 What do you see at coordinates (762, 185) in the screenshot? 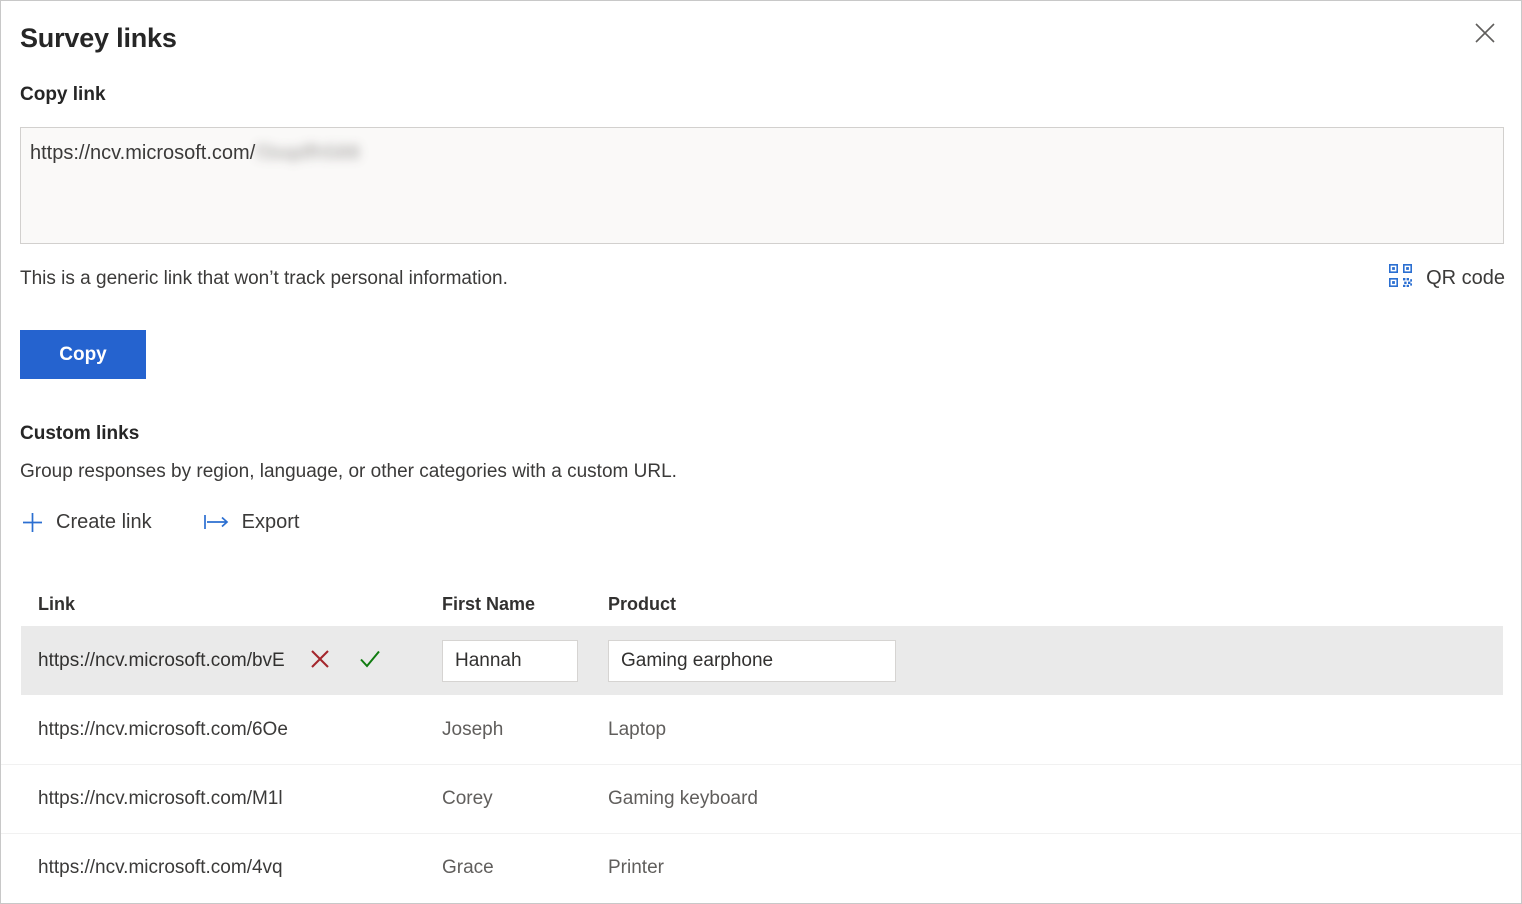
I see `copy-link-textarea: https://ncv.microsoft.com/f3sqdfh588` at bounding box center [762, 185].